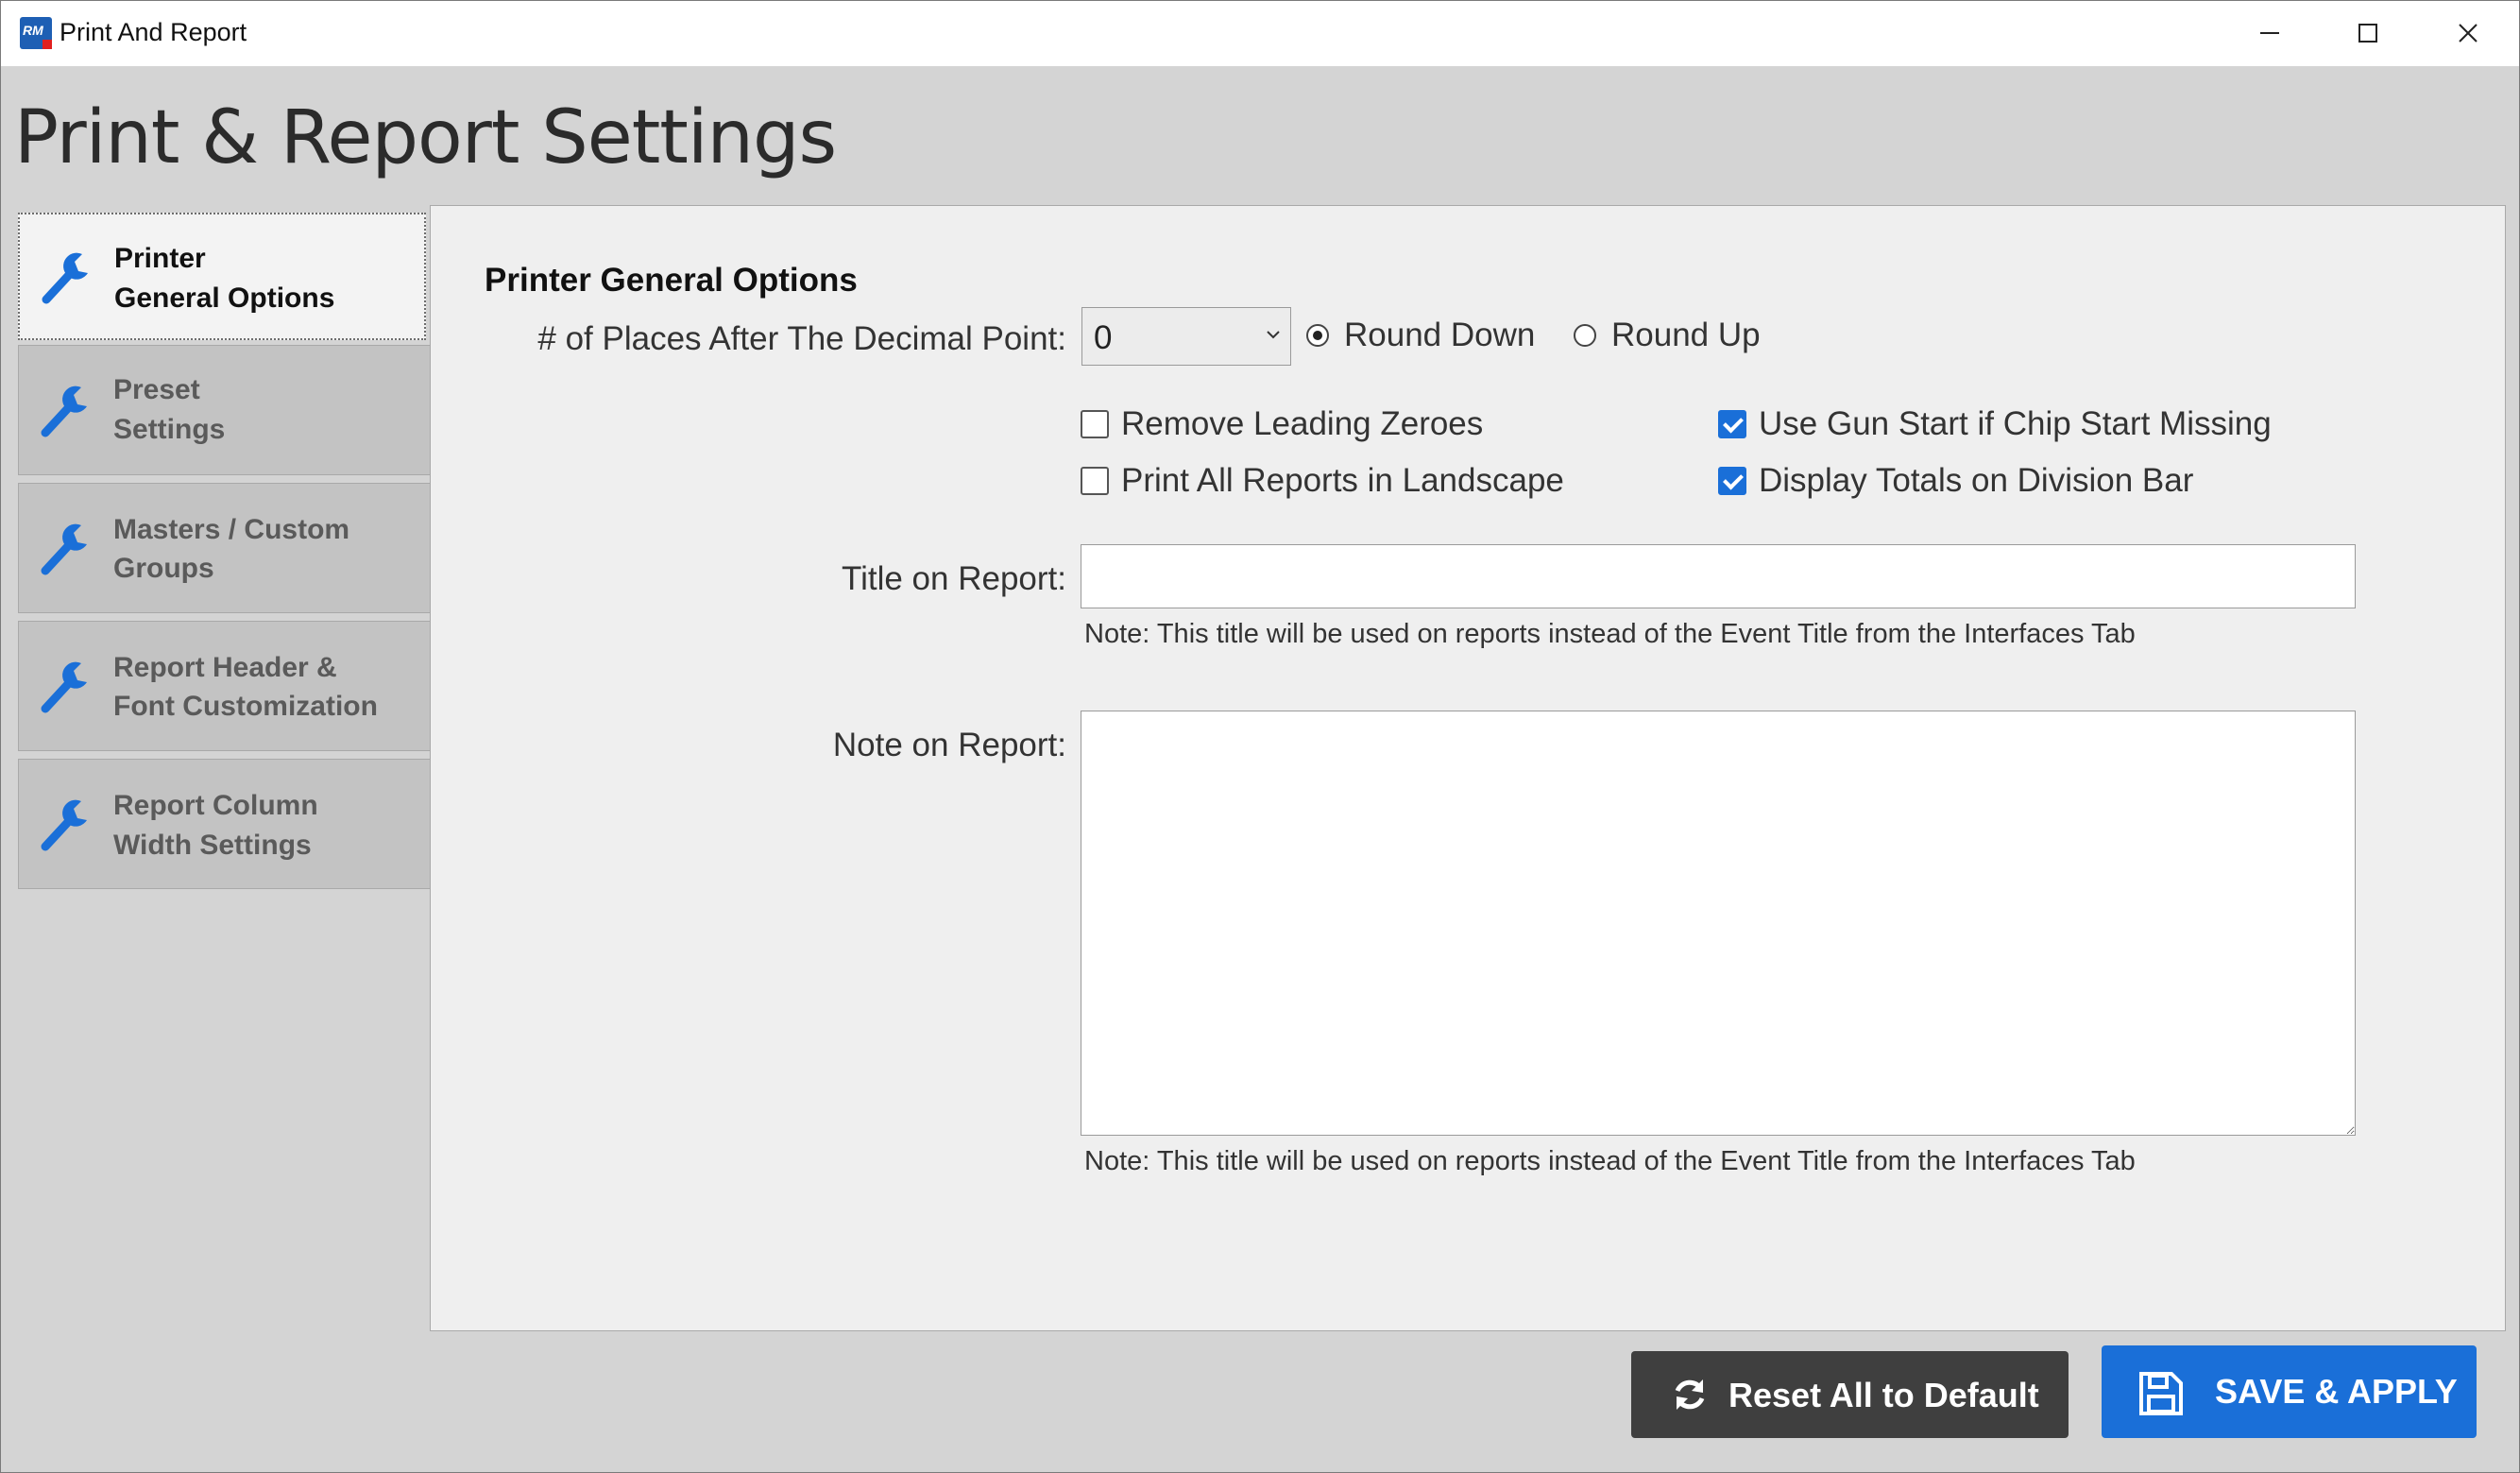  I want to click on sidebar-item-label: Width Settings, so click(213, 845).